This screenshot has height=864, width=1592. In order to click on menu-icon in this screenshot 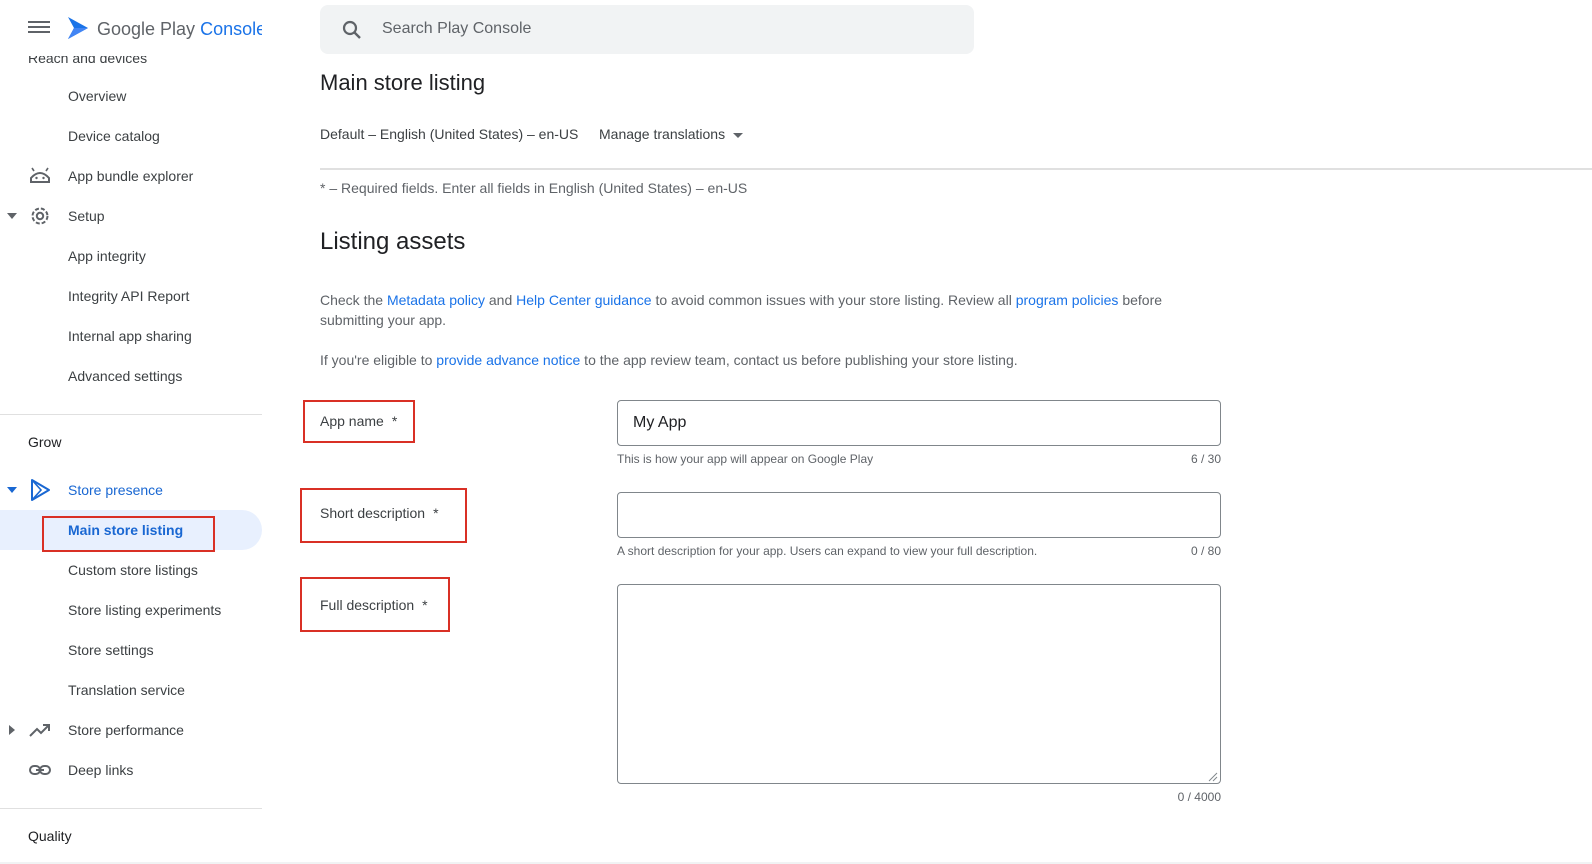, I will do `click(39, 28)`.